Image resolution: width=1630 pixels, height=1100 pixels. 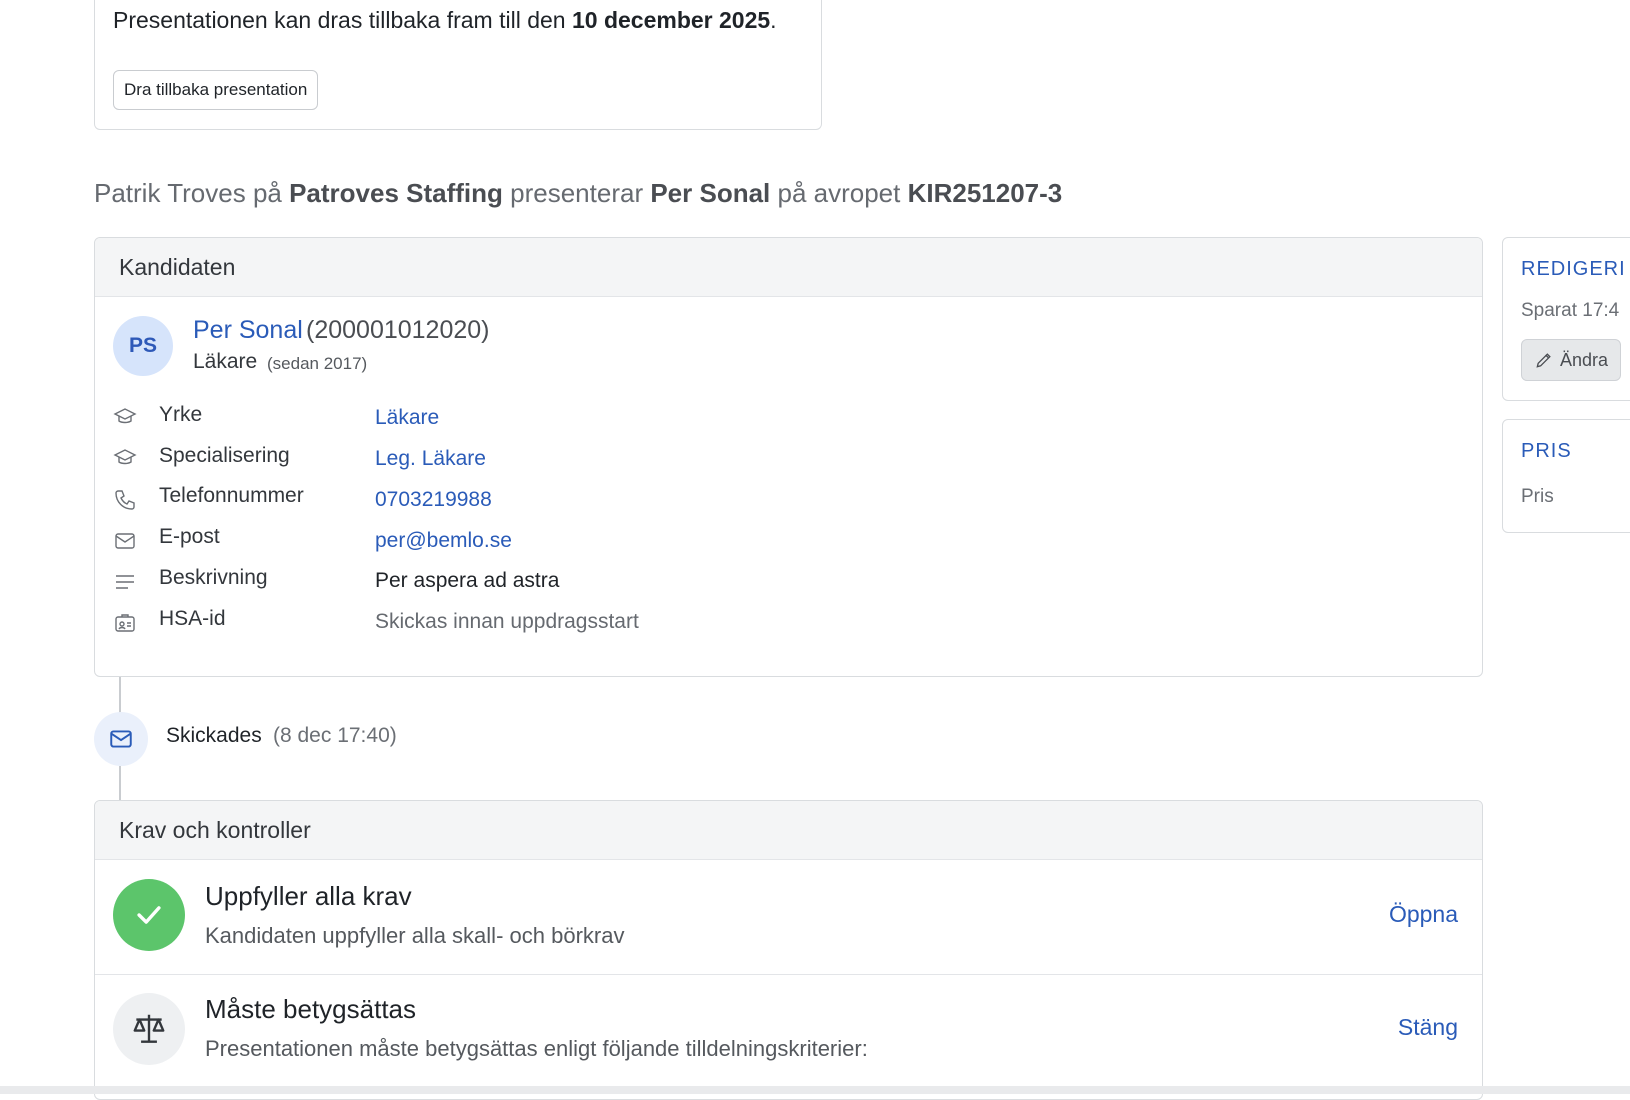 What do you see at coordinates (710, 193) in the screenshot?
I see `candidate-name-headline: Per Sonal` at bounding box center [710, 193].